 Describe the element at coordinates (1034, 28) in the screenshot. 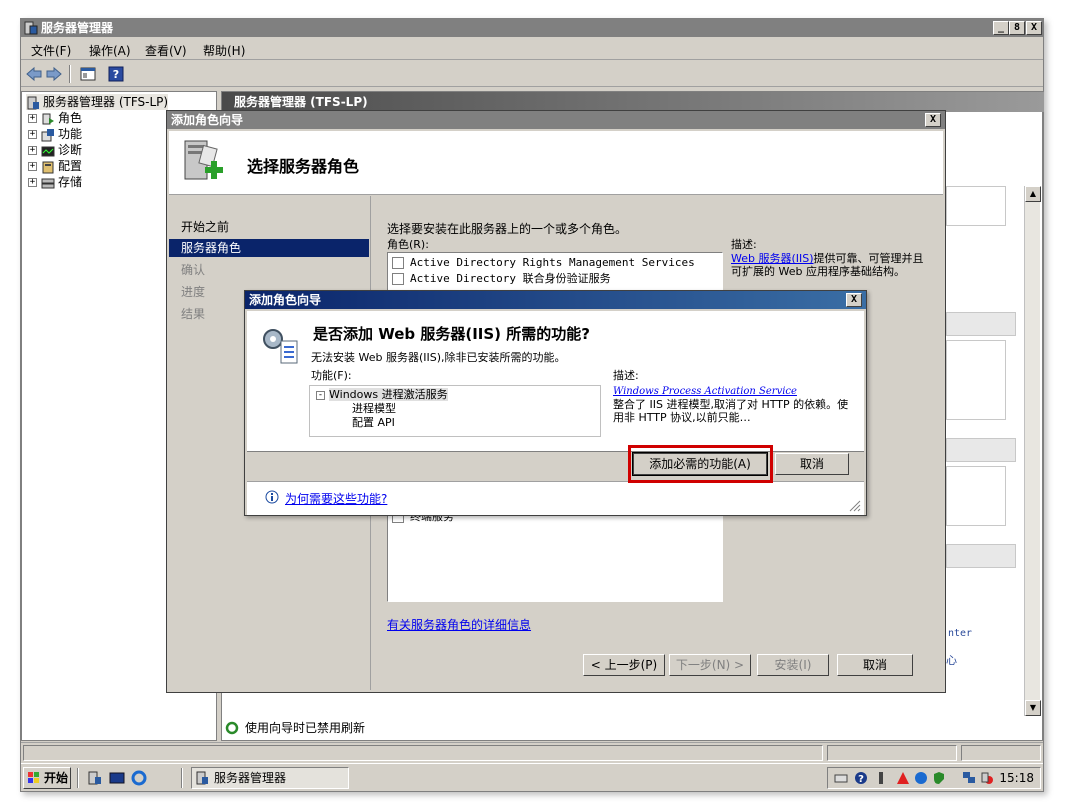

I see `close-button: X` at that location.